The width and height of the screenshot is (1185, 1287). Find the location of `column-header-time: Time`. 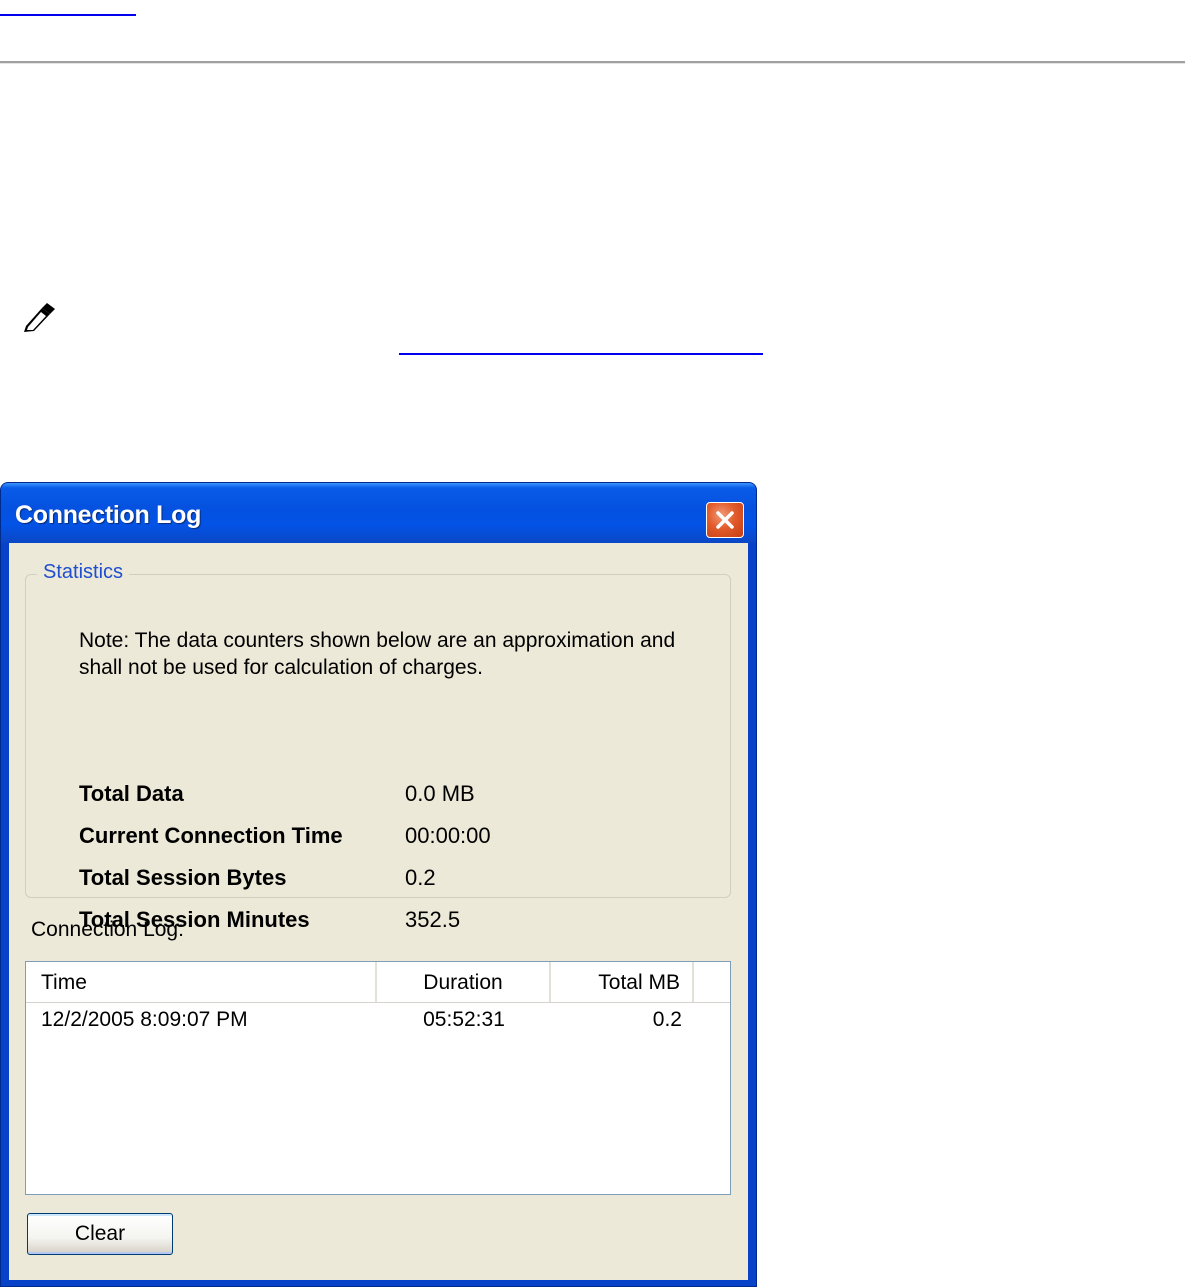

column-header-time: Time is located at coordinates (201, 982).